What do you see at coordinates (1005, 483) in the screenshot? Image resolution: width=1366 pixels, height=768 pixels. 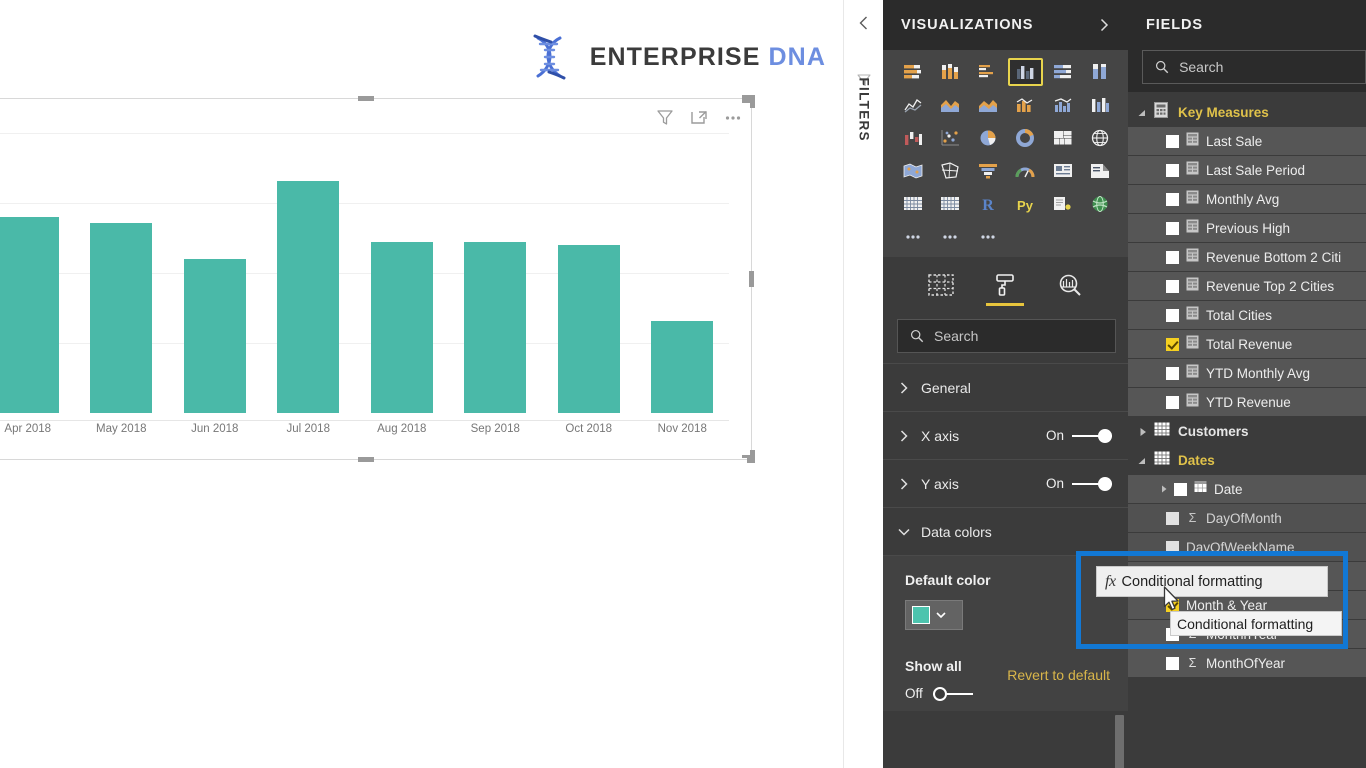 I see `format-section-y-axis: Y axis On` at bounding box center [1005, 483].